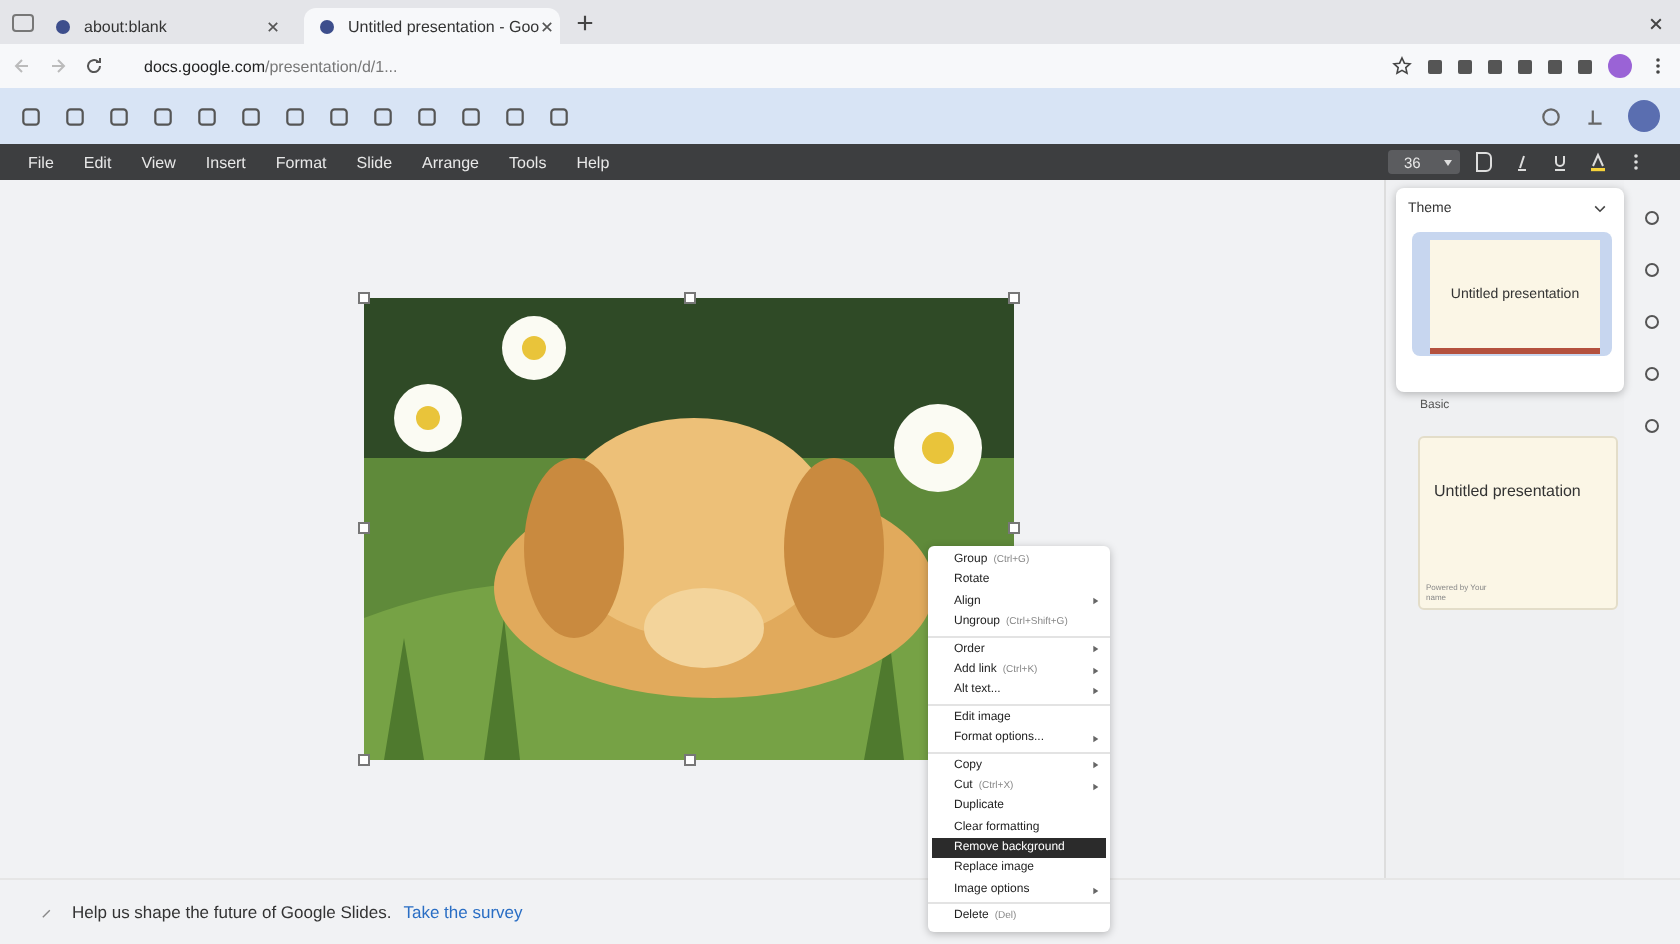 This screenshot has height=944, width=1680. I want to click on underline-icon, so click(1560, 162).